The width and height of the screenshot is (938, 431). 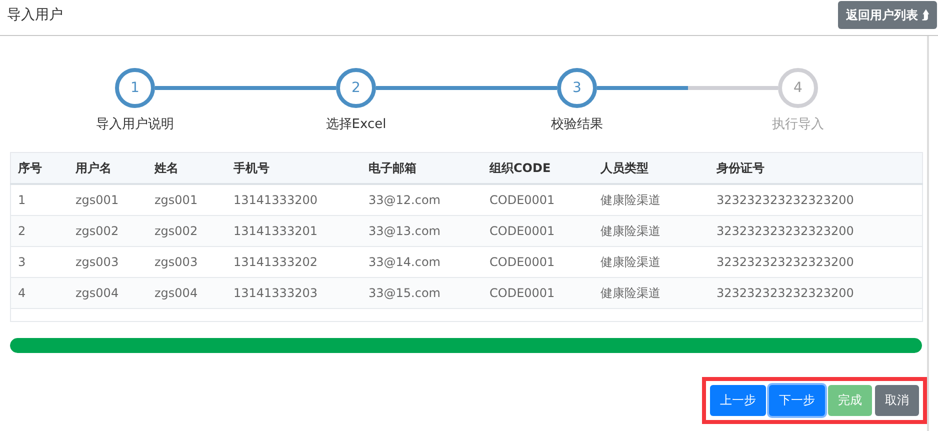 I want to click on table-cell: 33@15.com, so click(x=422, y=293).